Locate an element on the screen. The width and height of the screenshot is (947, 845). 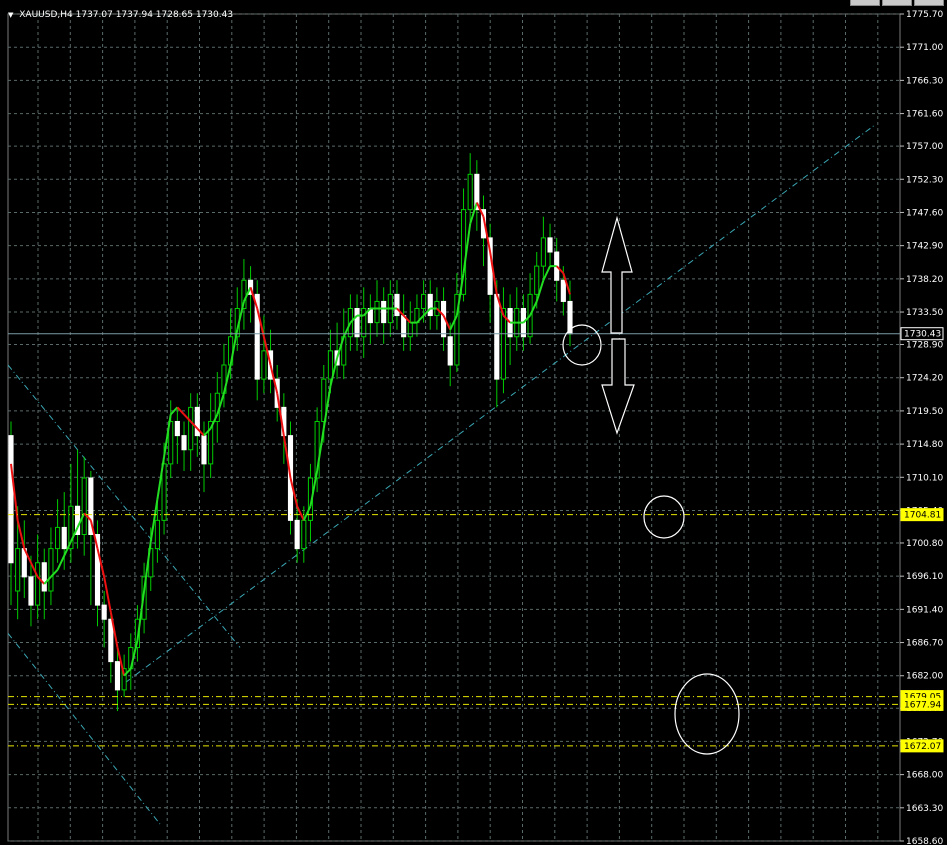
y-tick-label: 1724.20 is located at coordinates (924, 379).